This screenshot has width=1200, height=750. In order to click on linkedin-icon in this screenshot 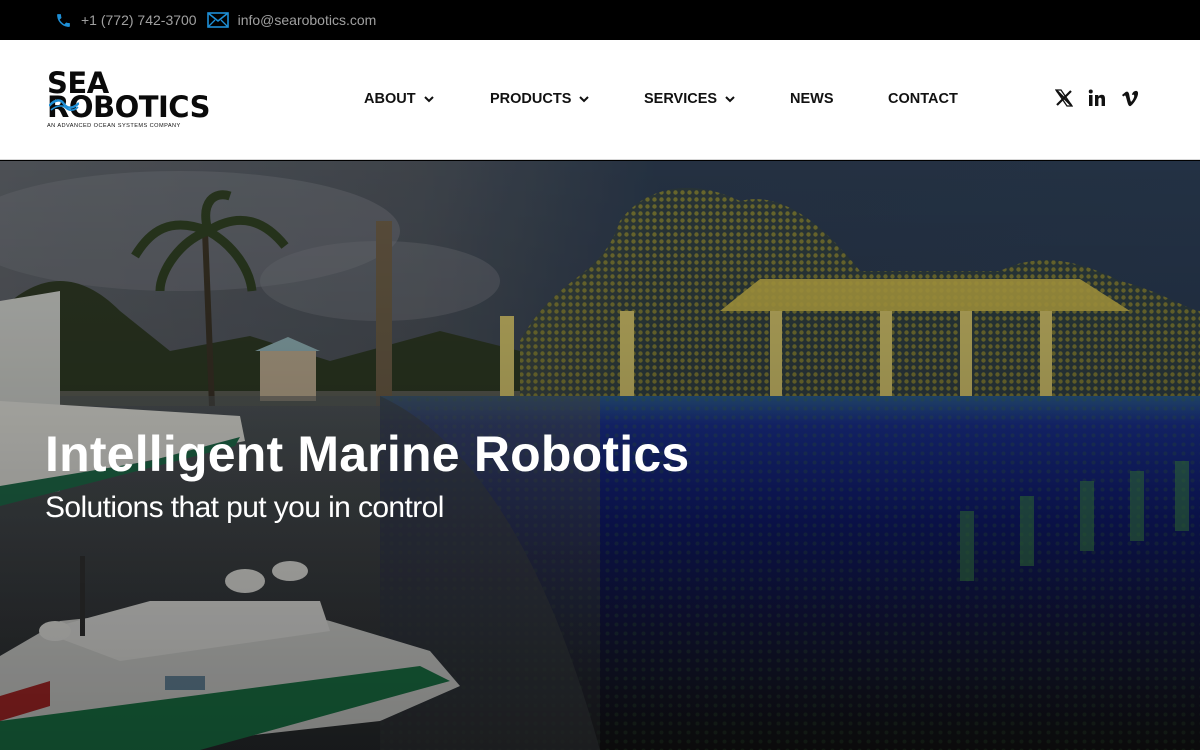, I will do `click(1097, 98)`.